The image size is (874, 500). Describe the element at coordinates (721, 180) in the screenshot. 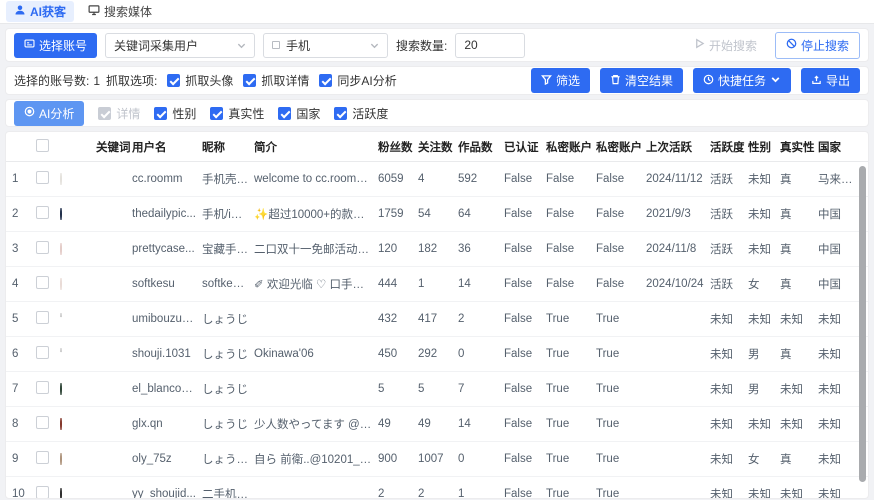

I see `cell-activity: 活跃` at that location.